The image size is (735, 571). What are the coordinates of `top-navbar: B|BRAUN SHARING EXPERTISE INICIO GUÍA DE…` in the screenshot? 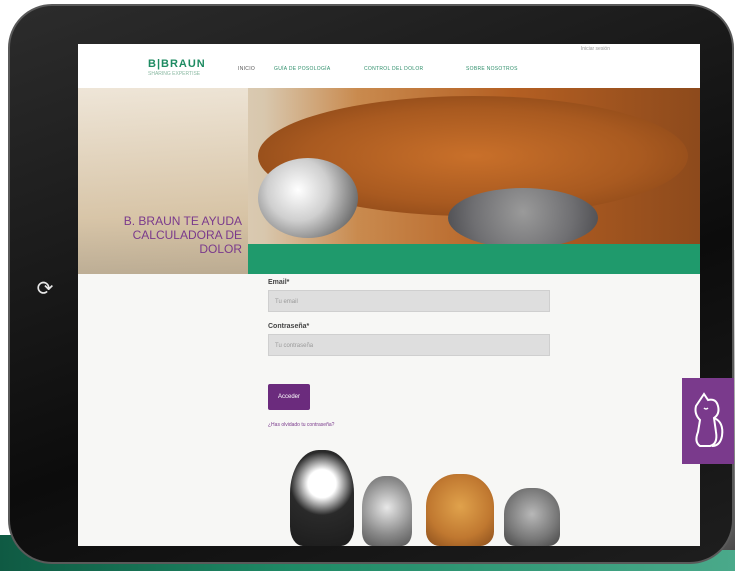 It's located at (389, 66).